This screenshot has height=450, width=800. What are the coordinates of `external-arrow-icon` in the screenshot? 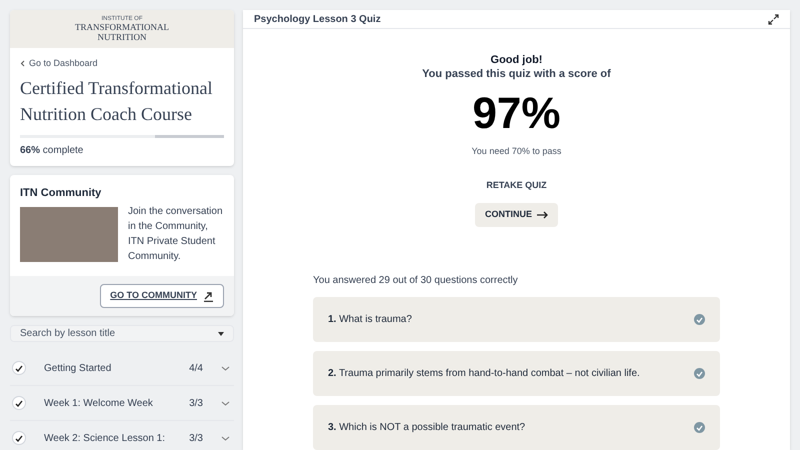 It's located at (208, 296).